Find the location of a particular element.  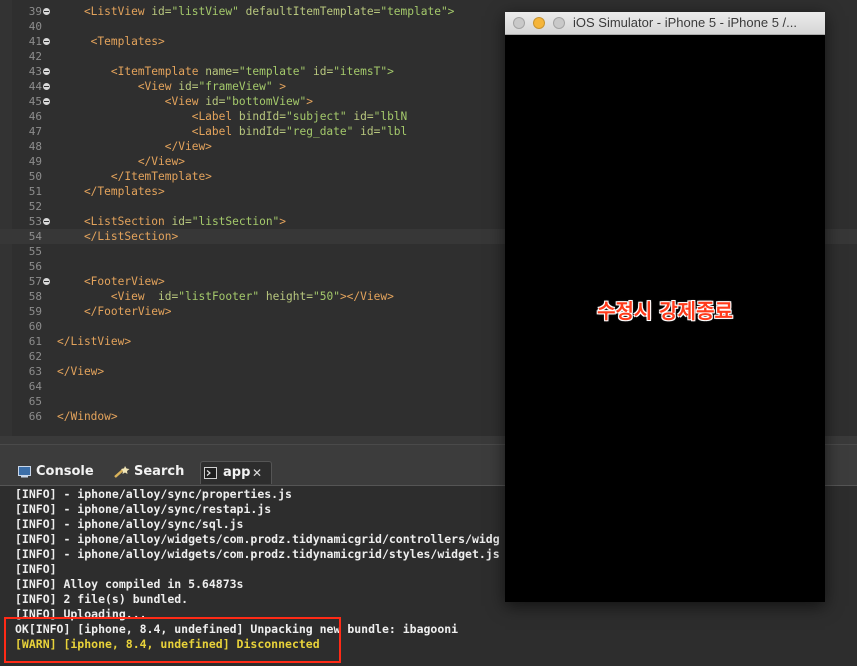

line-number: 41 is located at coordinates (35, 41).